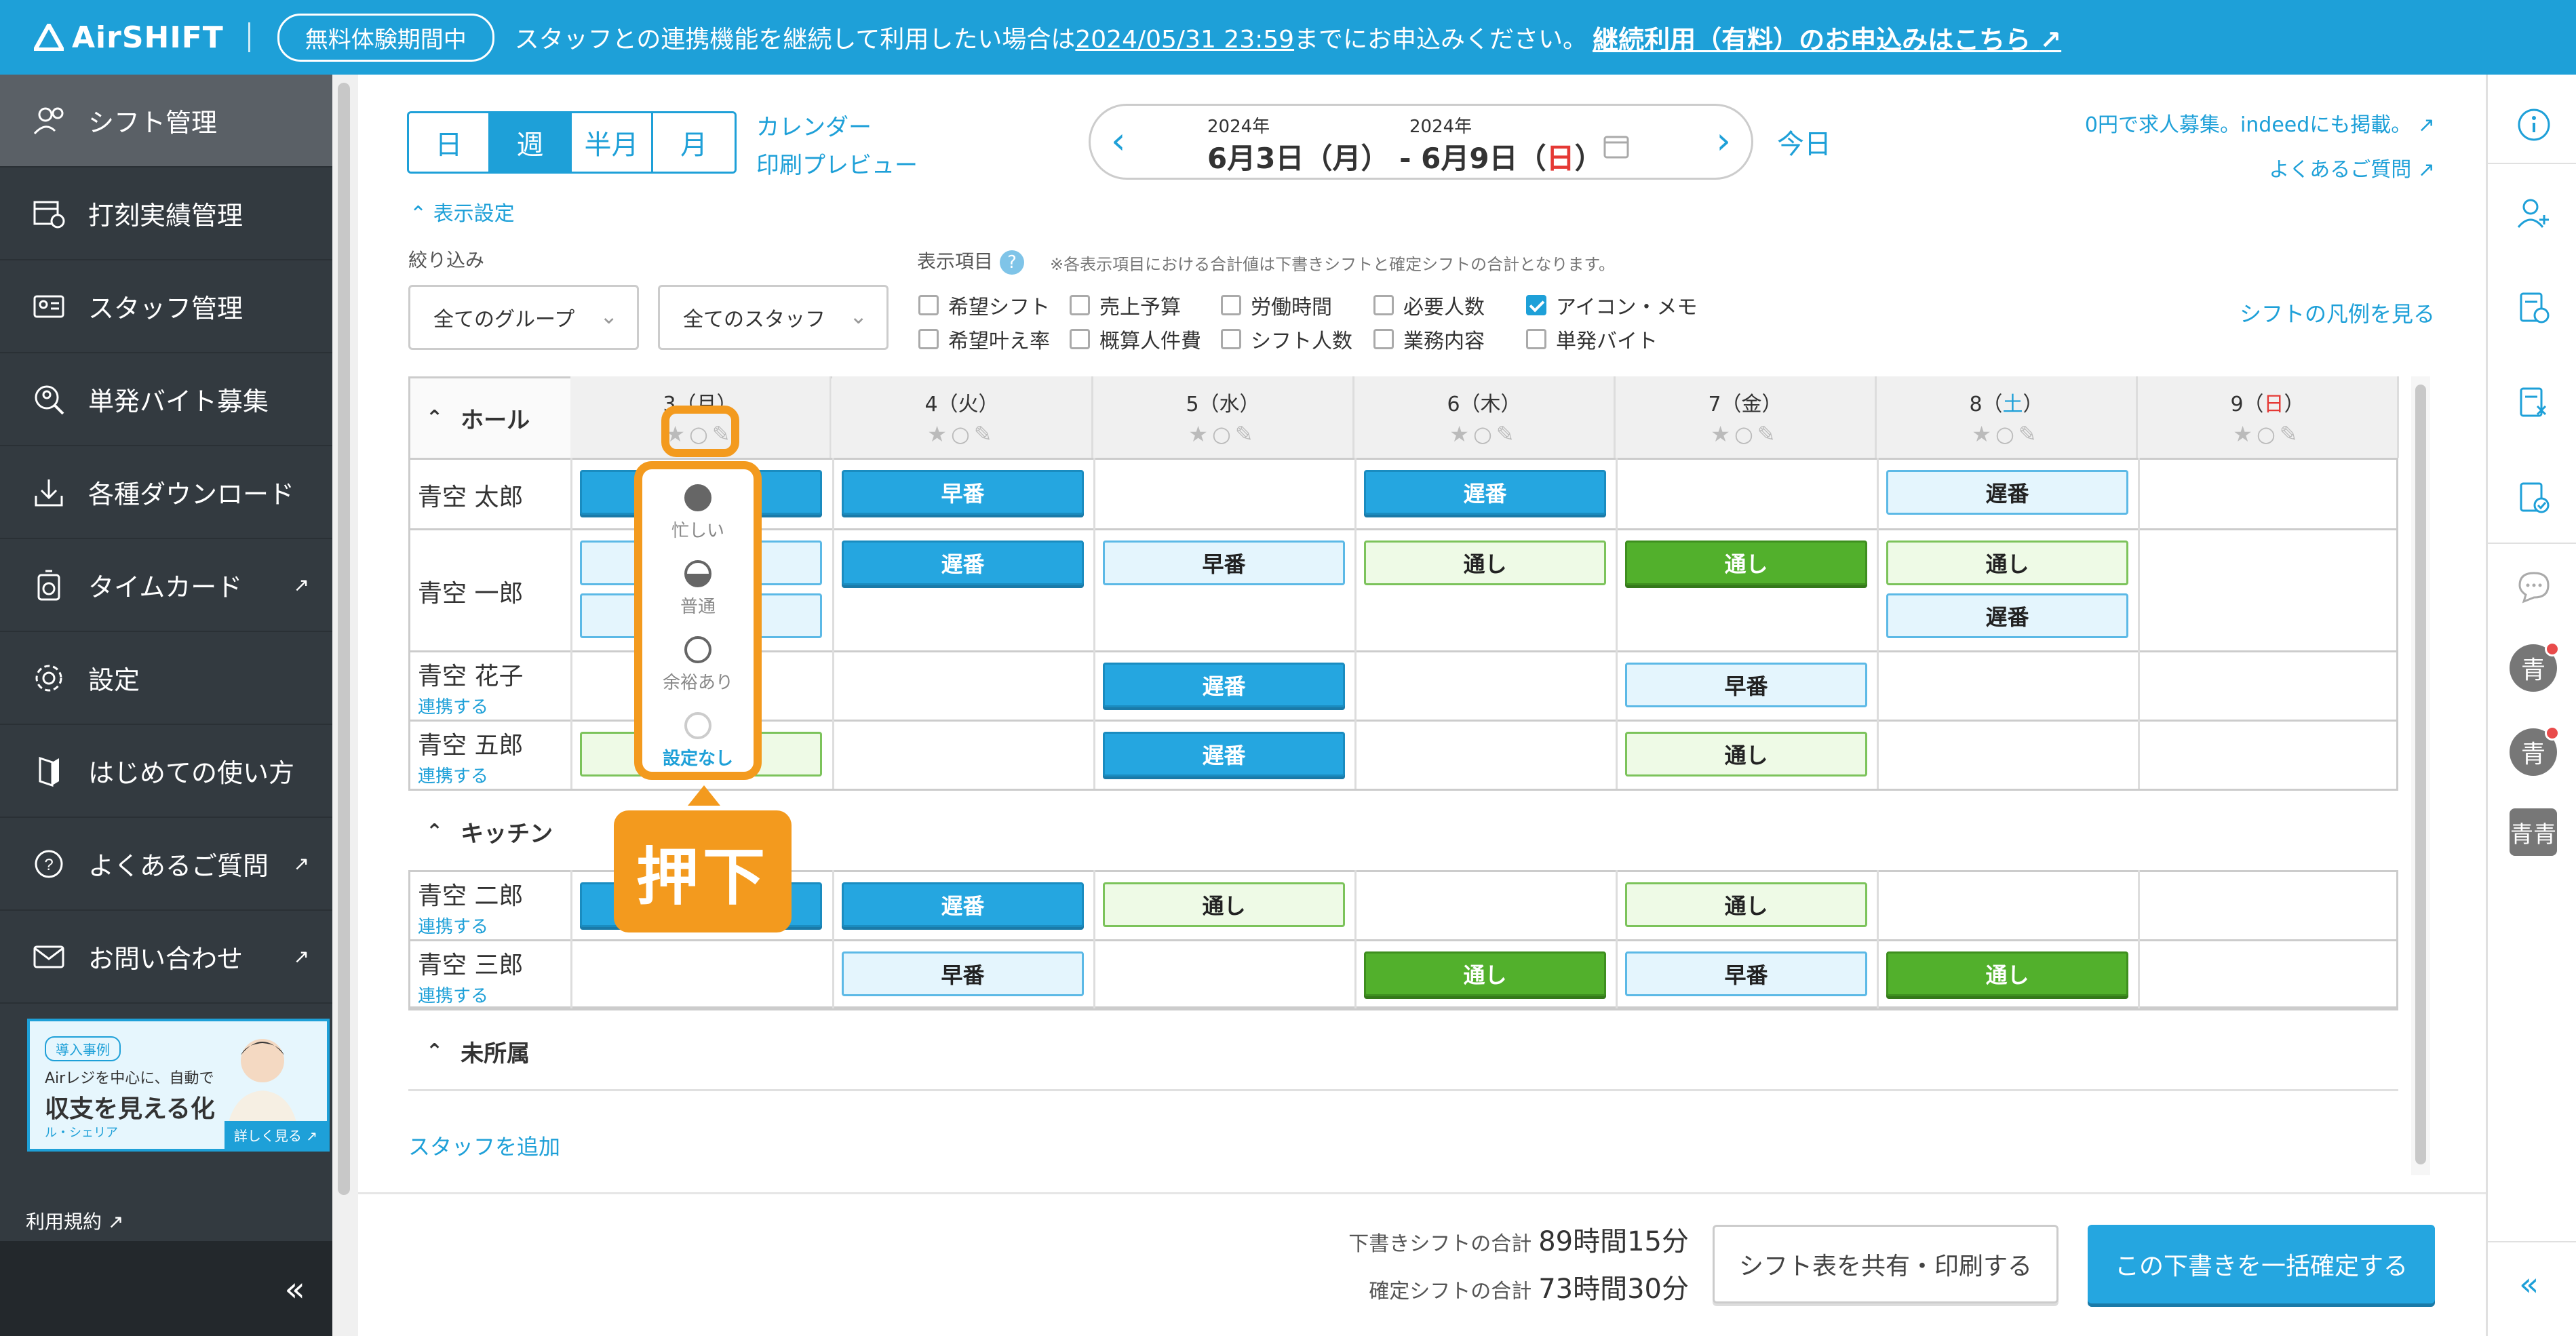 This screenshot has height=1336, width=2576. What do you see at coordinates (1012, 262) in the screenshot?
I see `help-icon: ?` at bounding box center [1012, 262].